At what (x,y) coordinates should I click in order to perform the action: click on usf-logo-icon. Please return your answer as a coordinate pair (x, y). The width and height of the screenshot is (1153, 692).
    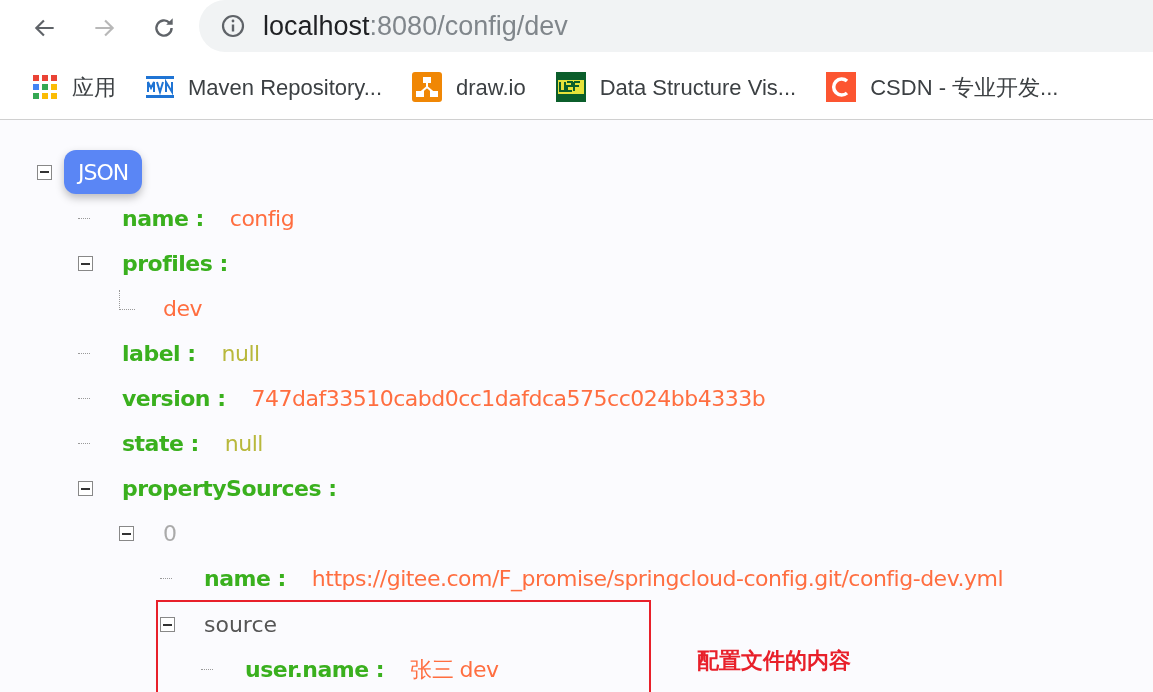
    Looking at the image, I should click on (570, 87).